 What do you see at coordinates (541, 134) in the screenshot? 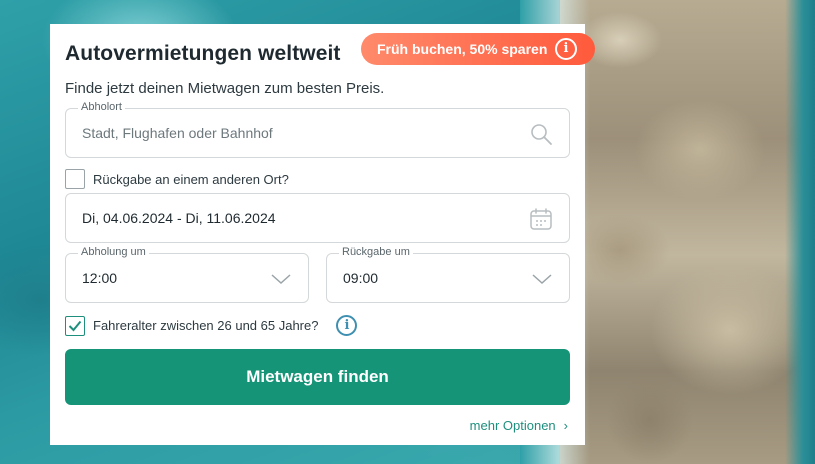
I see `search-icon` at bounding box center [541, 134].